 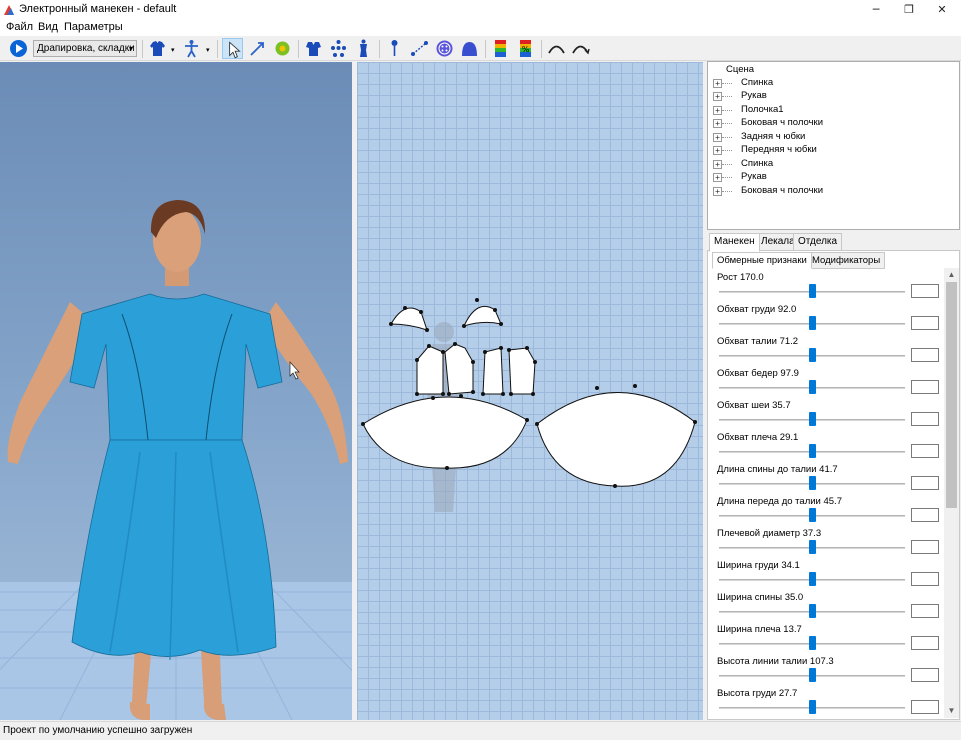 What do you see at coordinates (833, 110) in the screenshot?
I see `tree-item: + Полочка1` at bounding box center [833, 110].